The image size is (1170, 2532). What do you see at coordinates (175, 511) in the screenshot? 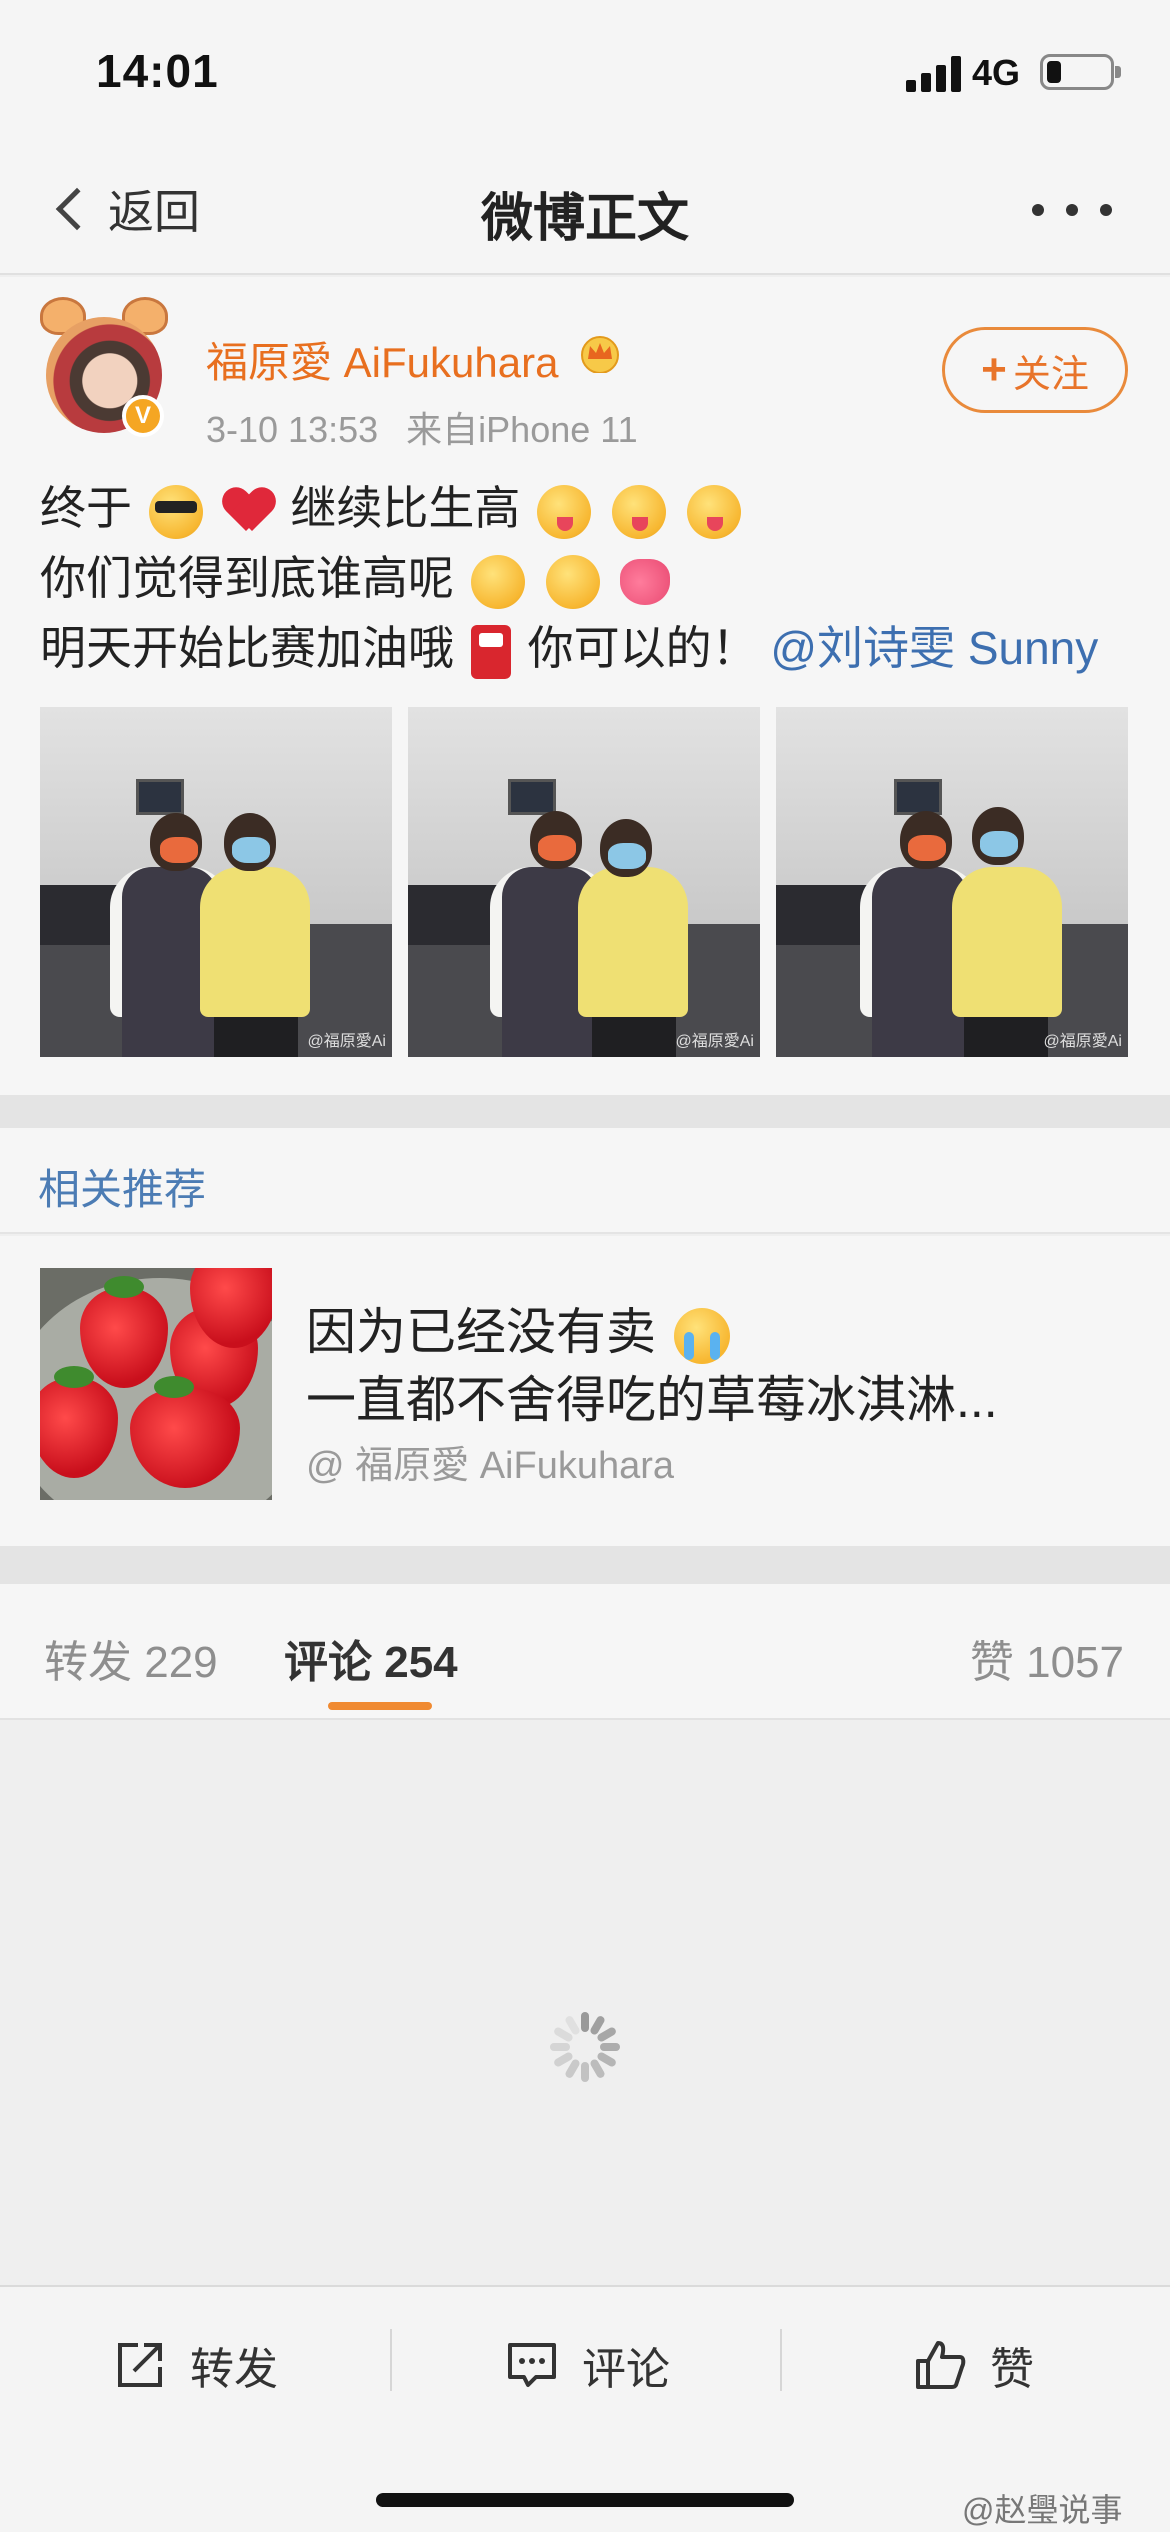
I see `sunglasses-emoji-icon` at bounding box center [175, 511].